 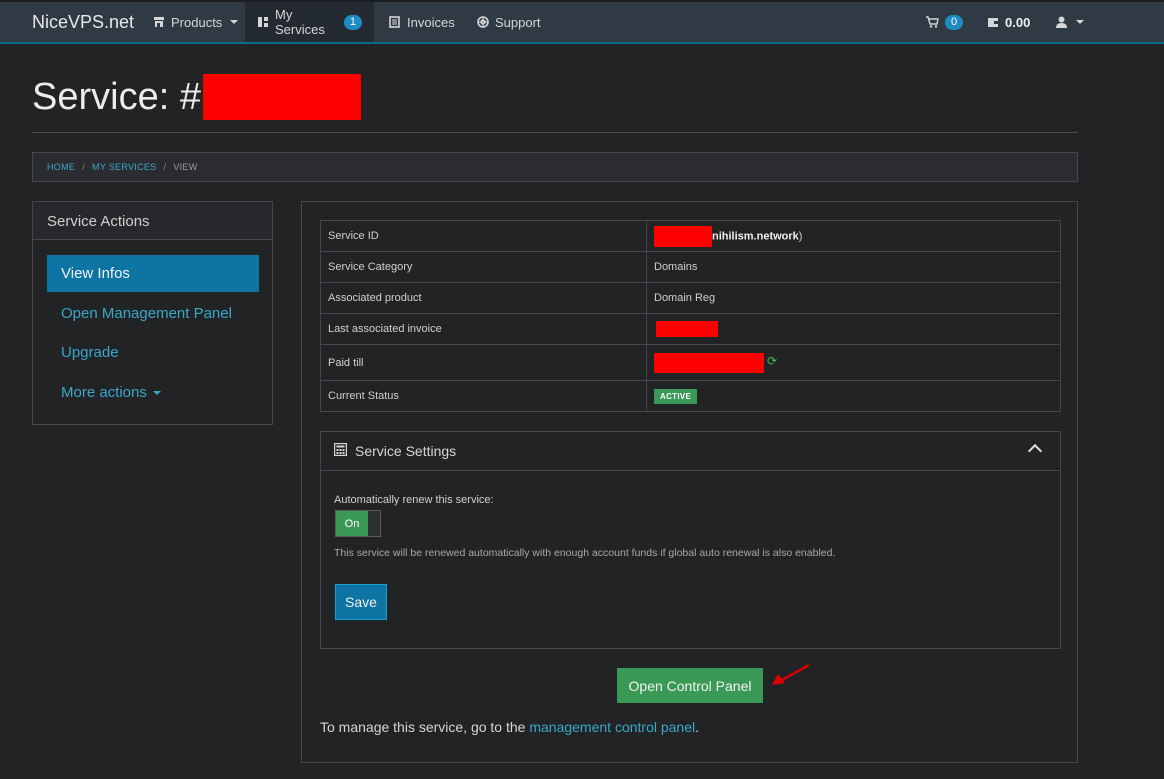 What do you see at coordinates (482, 22) in the screenshot?
I see `lifebuoy-icon` at bounding box center [482, 22].